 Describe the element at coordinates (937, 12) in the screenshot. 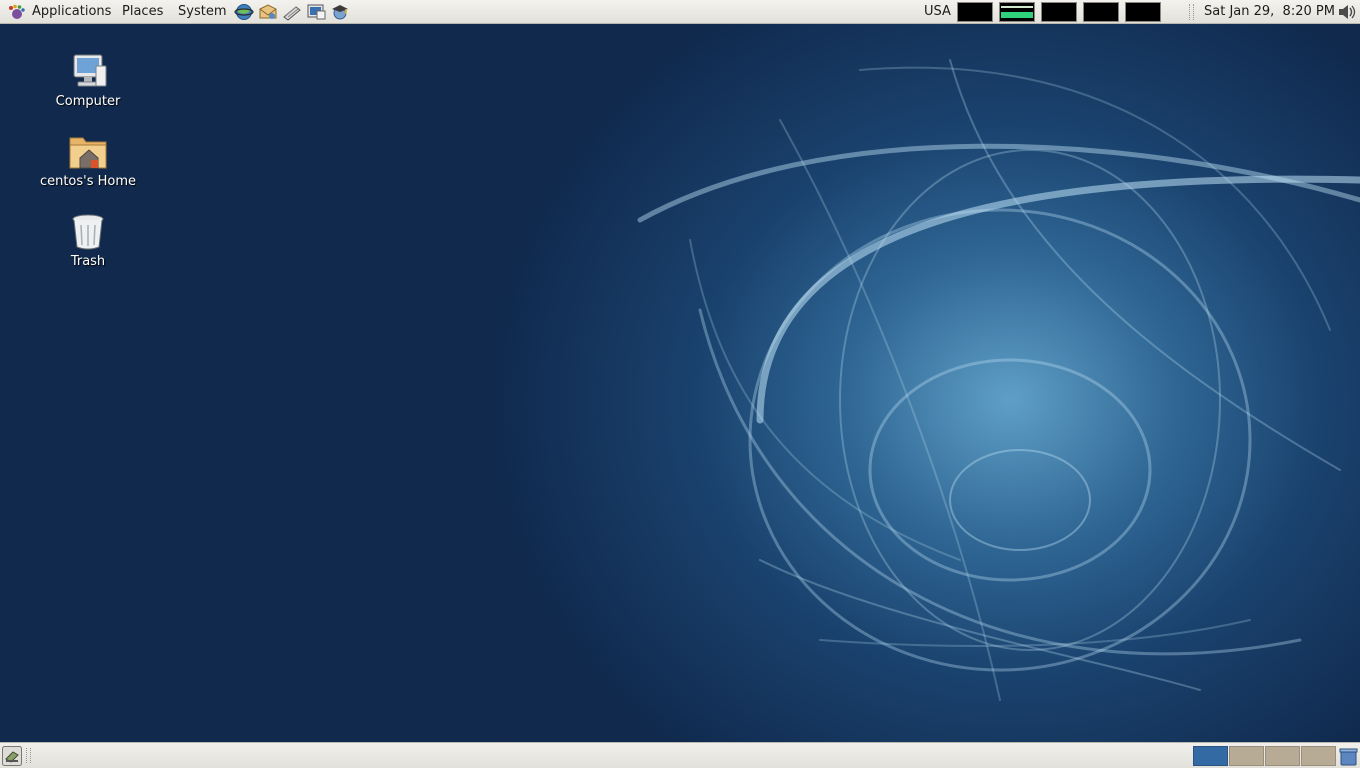

I see `keyboard-layout-indicator: USA` at that location.